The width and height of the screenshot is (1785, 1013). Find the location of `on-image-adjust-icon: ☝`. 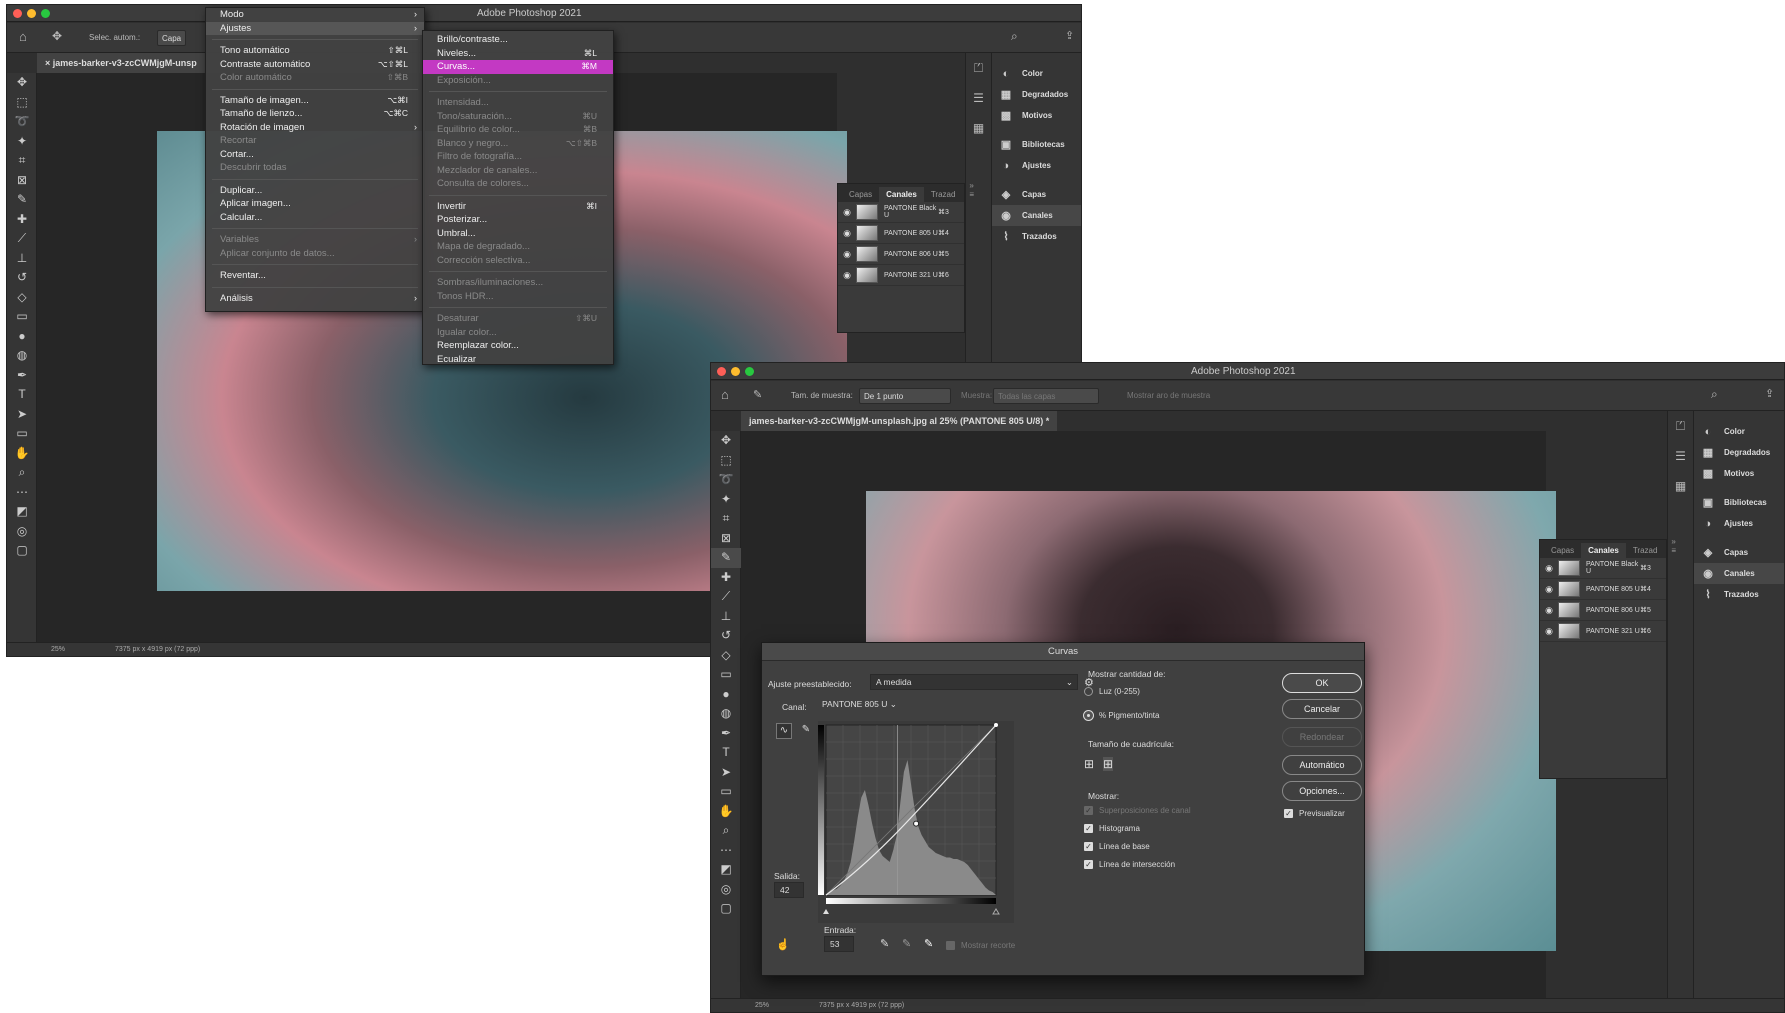

on-image-adjust-icon: ☝ is located at coordinates (783, 944).